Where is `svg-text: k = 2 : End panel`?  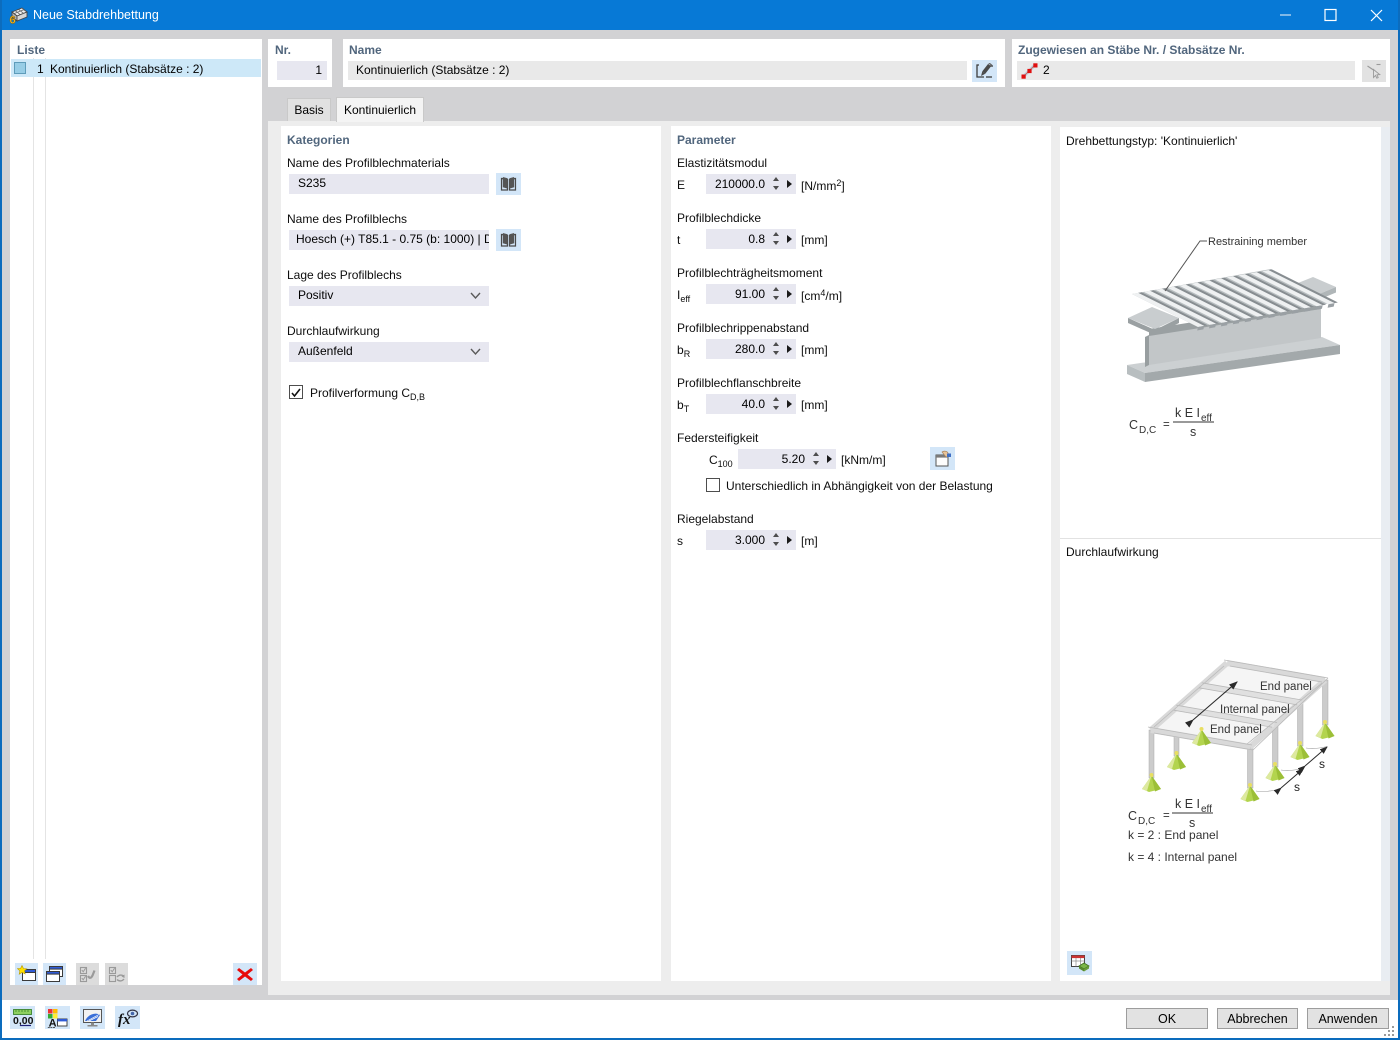 svg-text: k = 2 : End panel is located at coordinates (1173, 835).